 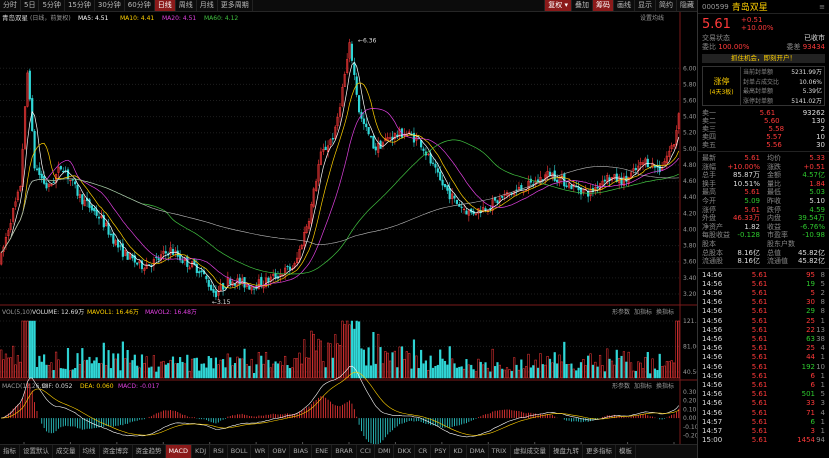 What do you see at coordinates (557, 5) in the screenshot?
I see `restore-select: 复权 ▾` at bounding box center [557, 5].